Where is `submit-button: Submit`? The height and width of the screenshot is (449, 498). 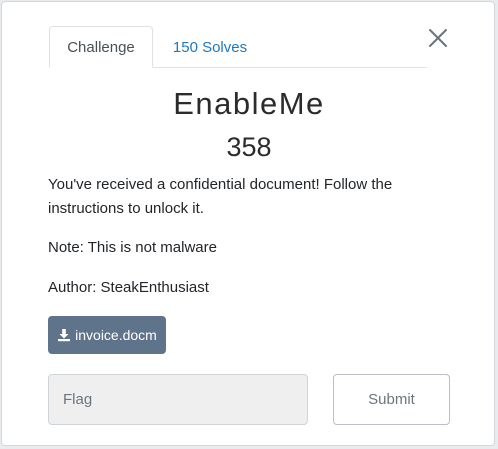 submit-button: Submit is located at coordinates (391, 399).